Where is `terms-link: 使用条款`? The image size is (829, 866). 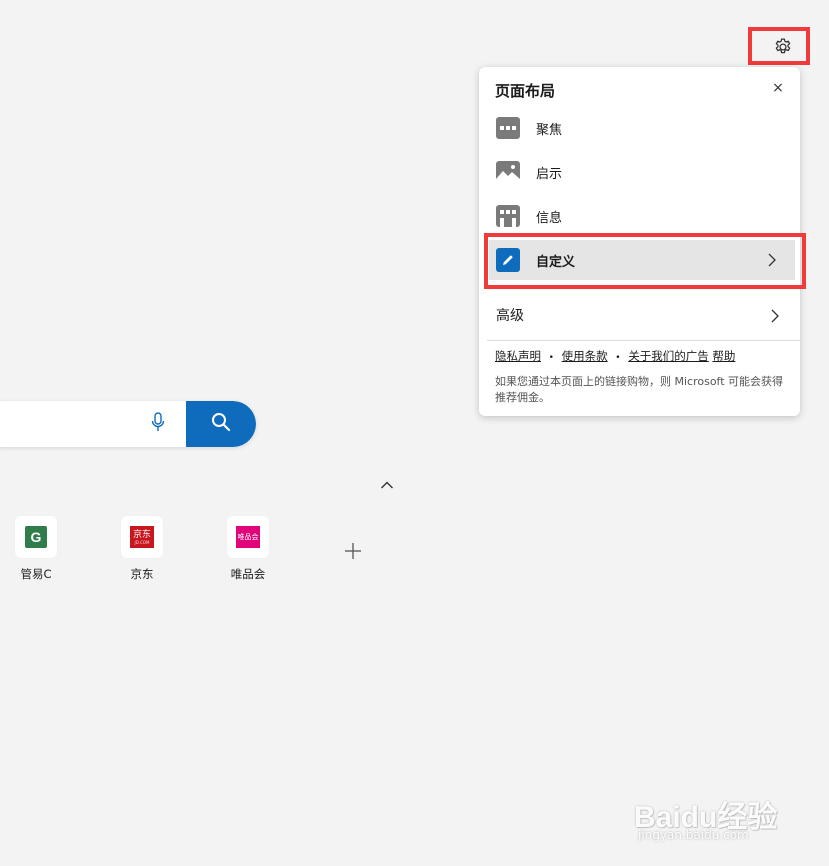
terms-link: 使用条款 is located at coordinates (585, 356).